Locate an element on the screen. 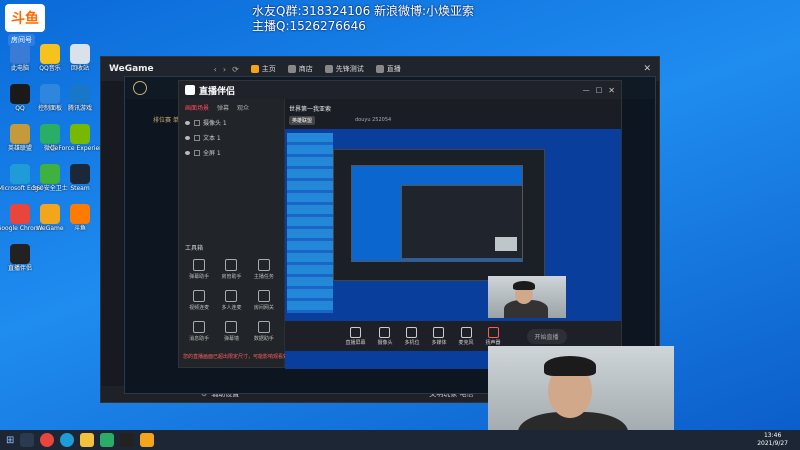 The image size is (800, 450). live-screen-button: 直播屏幕 is located at coordinates (355, 336).